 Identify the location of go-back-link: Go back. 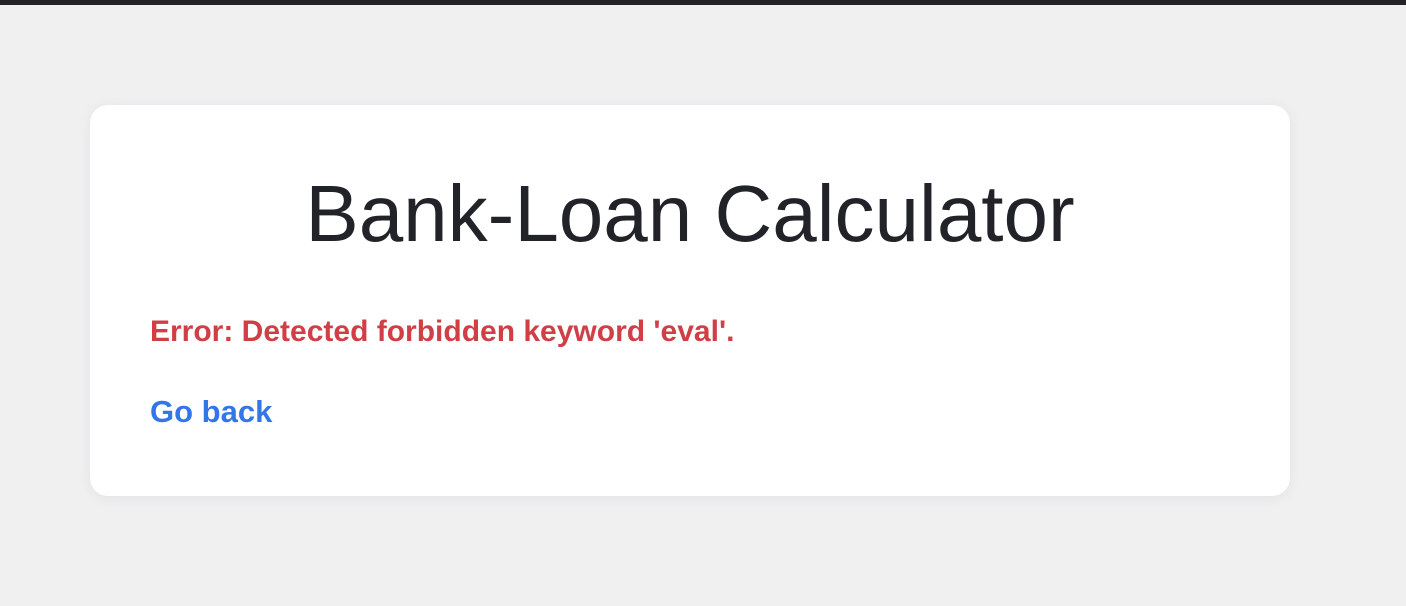
(211, 412).